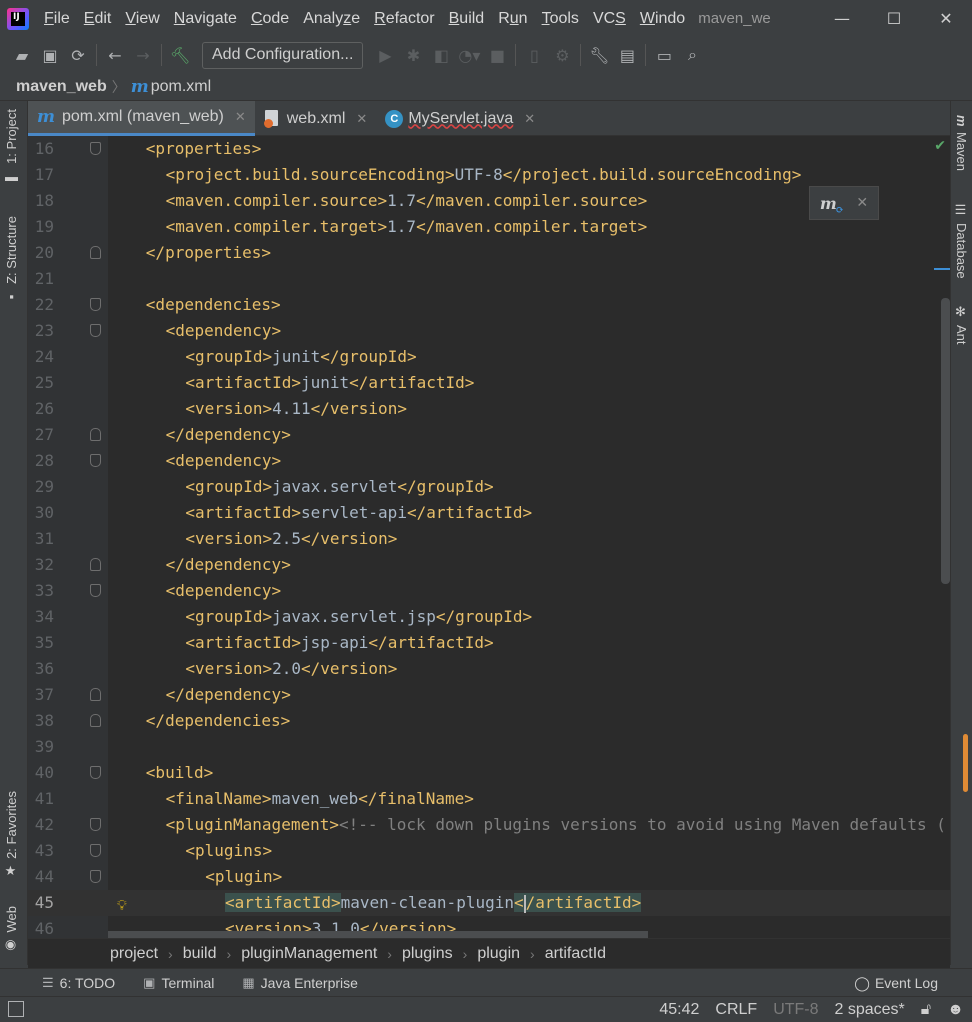 The width and height of the screenshot is (972, 1022). I want to click on menu-navigate: Navigate, so click(205, 19).